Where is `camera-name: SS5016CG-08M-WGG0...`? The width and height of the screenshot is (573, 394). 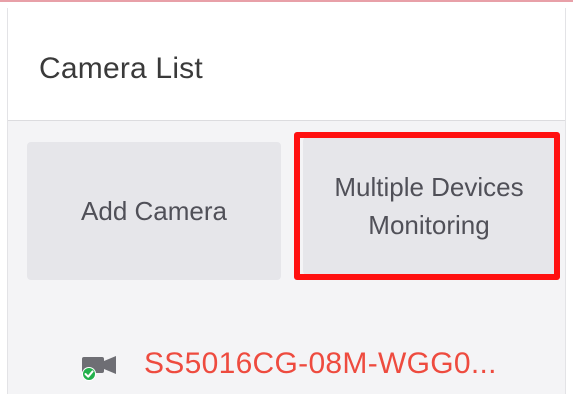
camera-name: SS5016CG-08M-WGG0... is located at coordinates (320, 363).